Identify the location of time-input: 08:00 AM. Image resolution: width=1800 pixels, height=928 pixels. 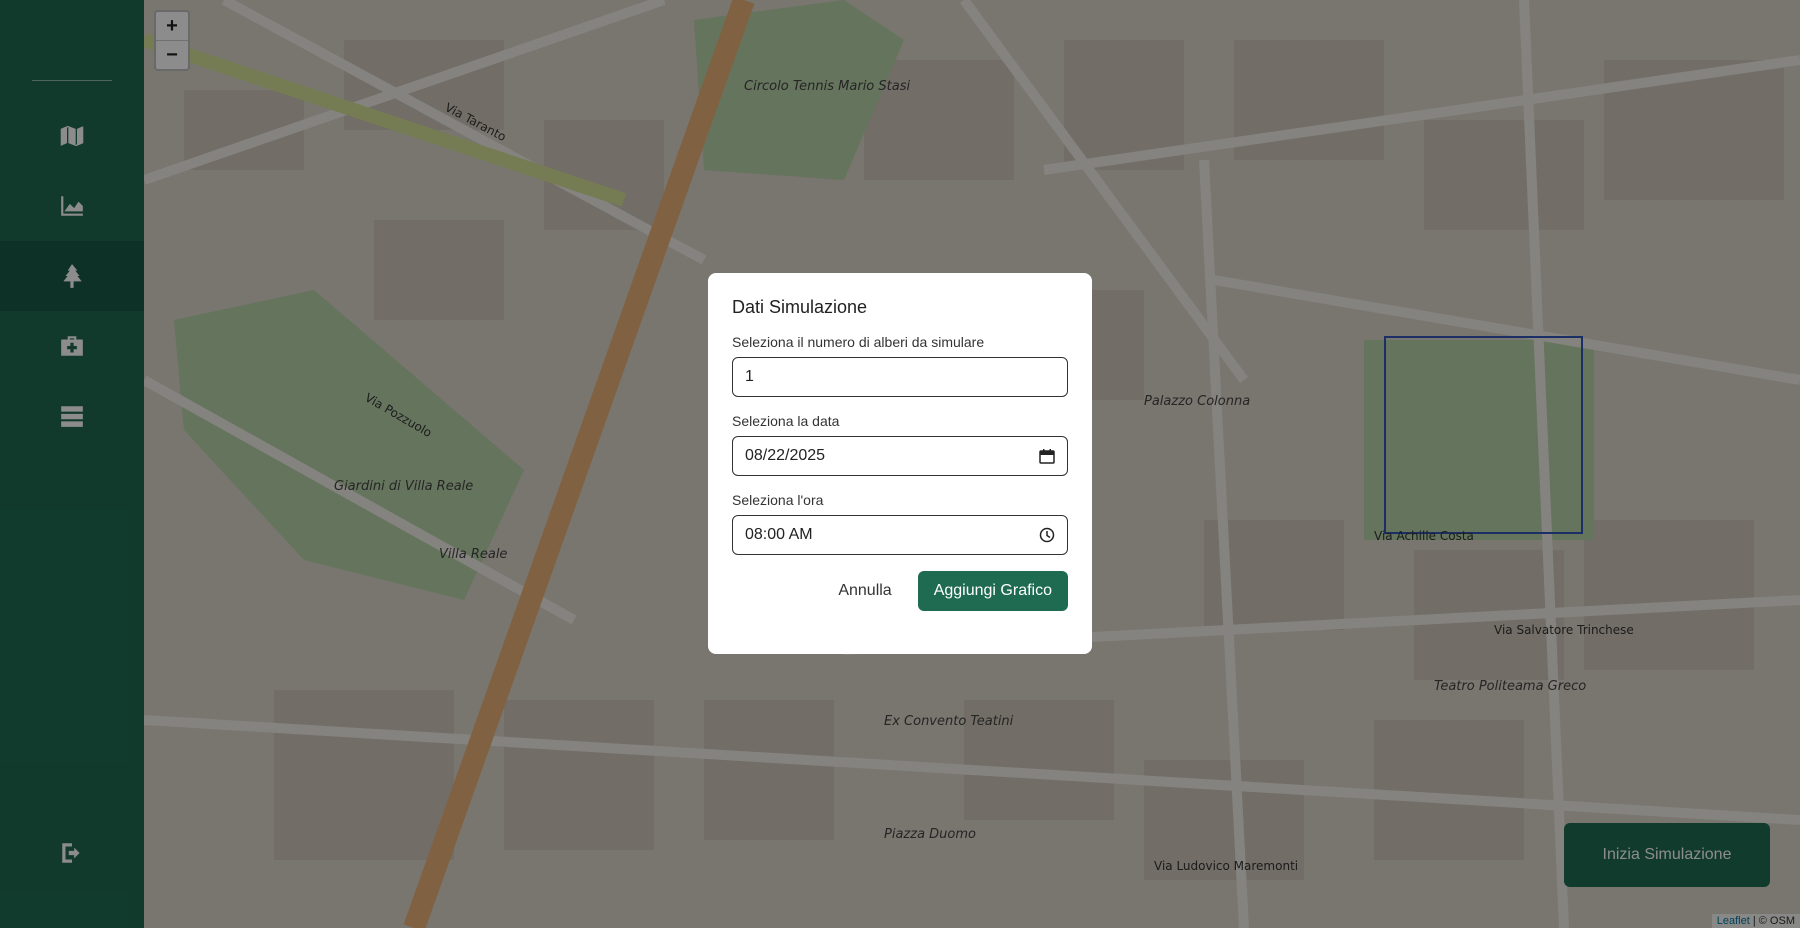
(900, 535).